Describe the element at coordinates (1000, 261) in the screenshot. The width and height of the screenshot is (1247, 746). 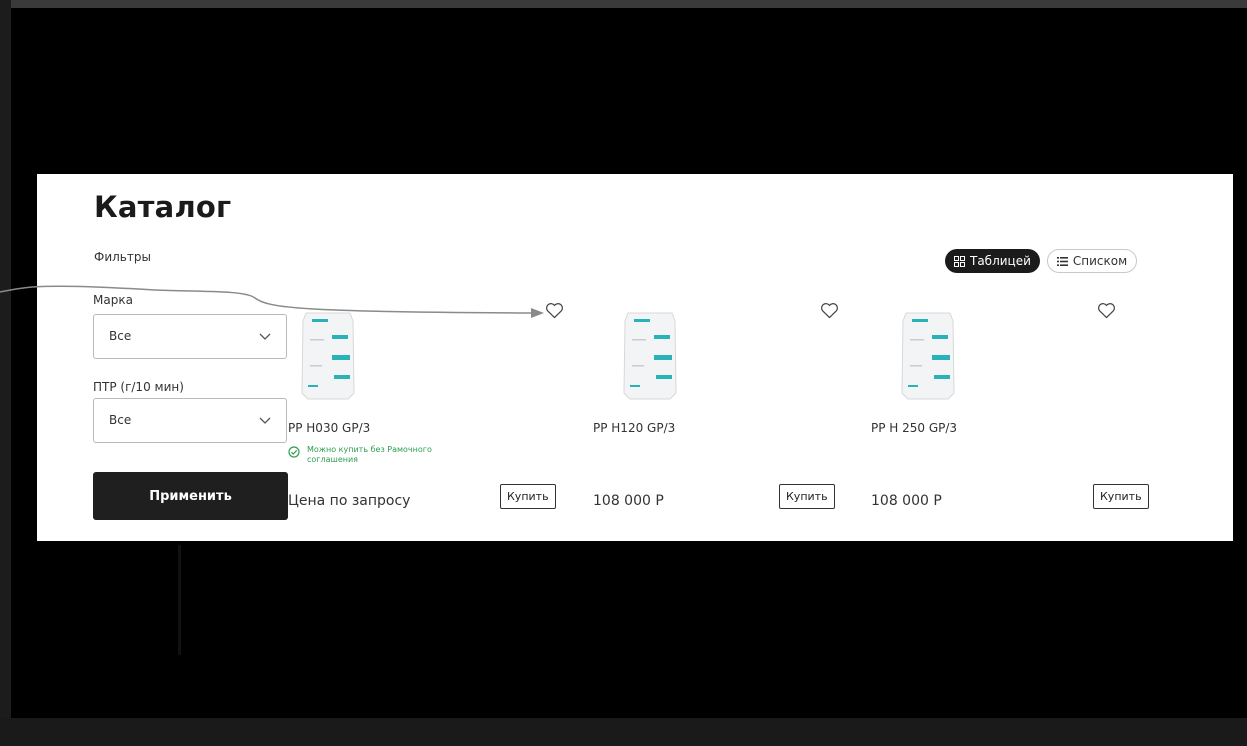
I see `view-table-label: Таблицей` at that location.